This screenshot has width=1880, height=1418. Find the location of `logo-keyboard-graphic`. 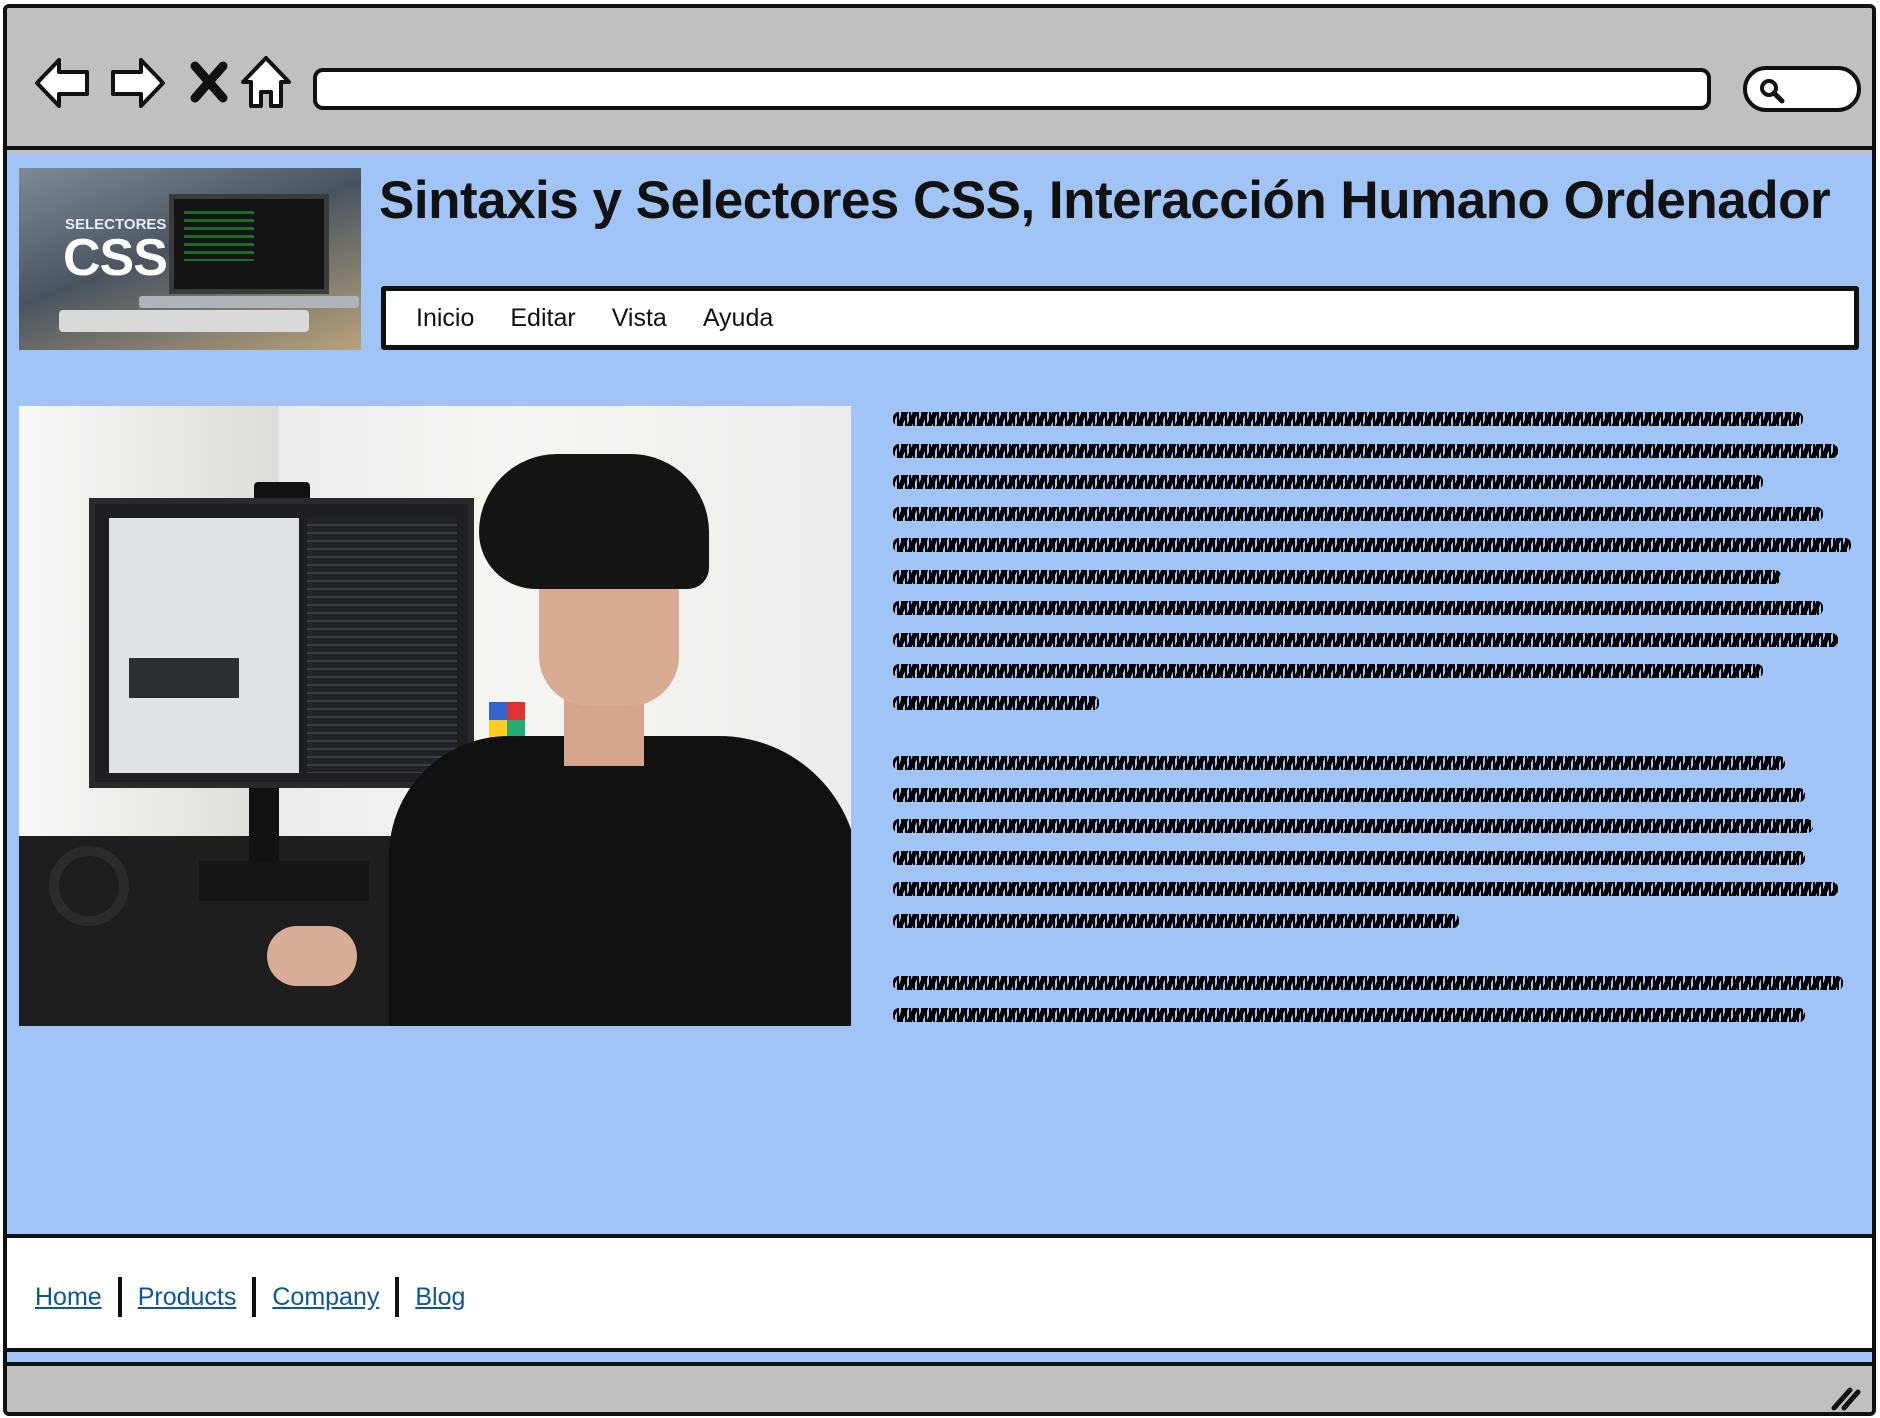

logo-keyboard-graphic is located at coordinates (184, 321).